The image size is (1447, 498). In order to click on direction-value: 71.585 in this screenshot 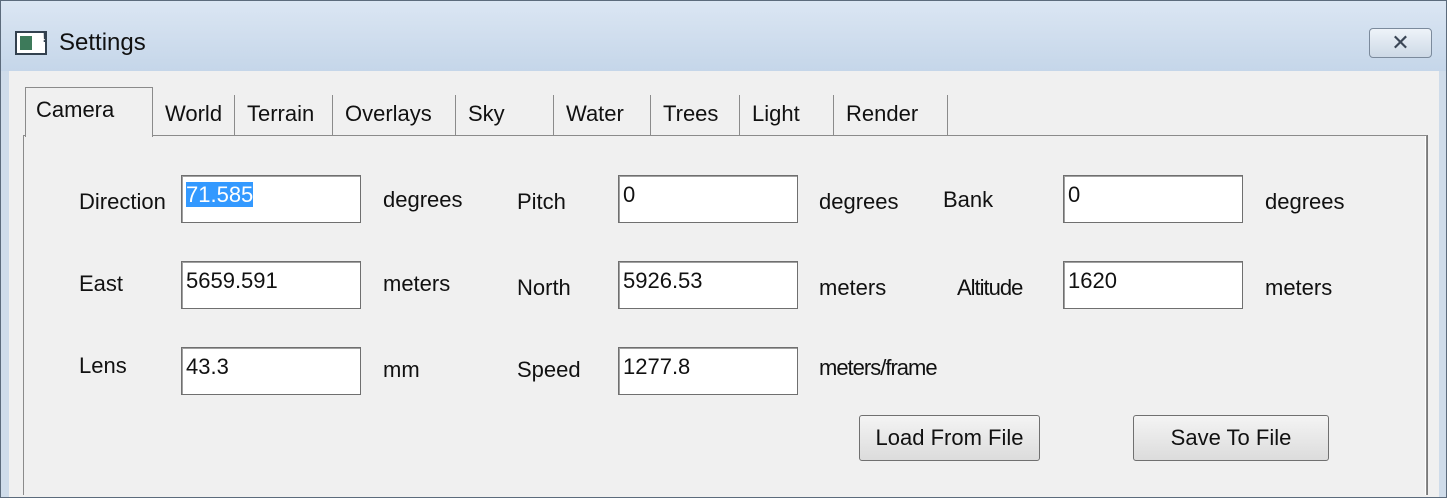, I will do `click(220, 194)`.